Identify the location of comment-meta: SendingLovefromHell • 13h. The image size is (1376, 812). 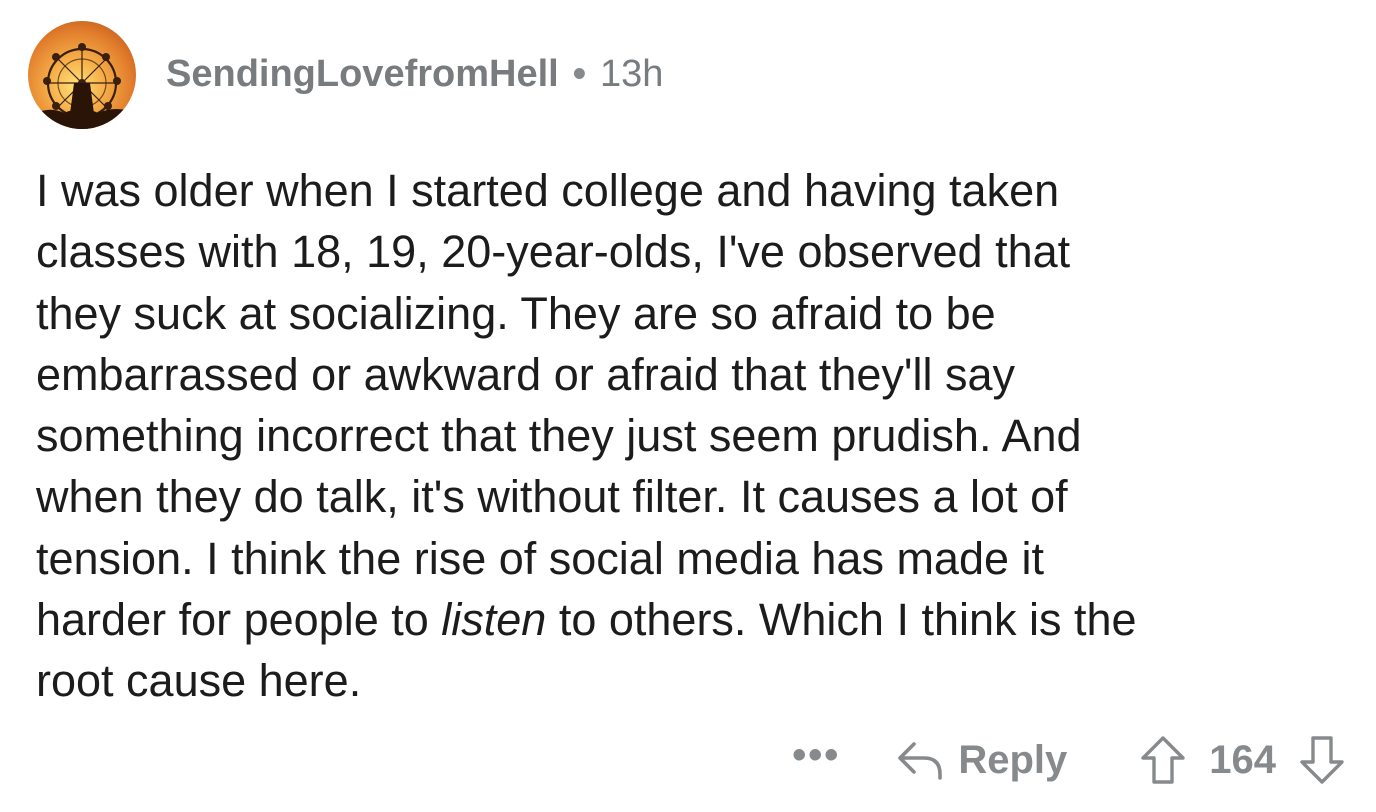
(414, 74).